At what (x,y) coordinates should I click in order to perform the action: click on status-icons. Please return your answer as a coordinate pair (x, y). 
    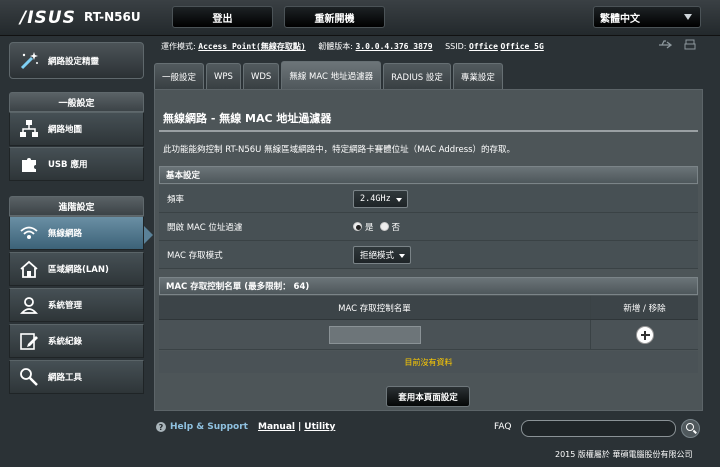
    Looking at the image, I should click on (677, 46).